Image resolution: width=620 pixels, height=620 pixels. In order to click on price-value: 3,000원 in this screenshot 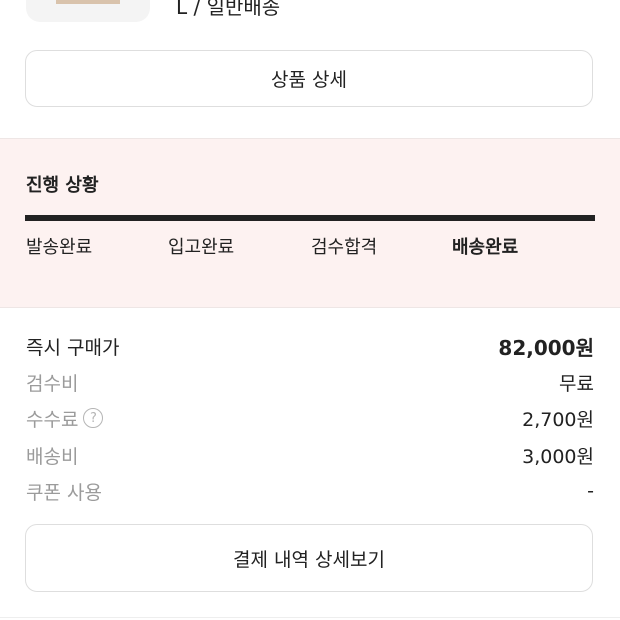, I will do `click(558, 456)`.